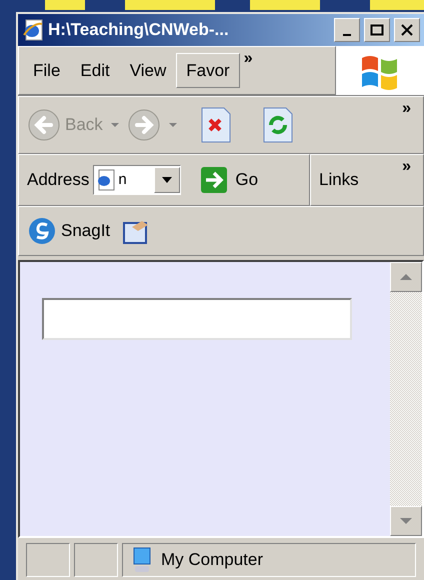  What do you see at coordinates (229, 180) in the screenshot?
I see `go-button: Go` at bounding box center [229, 180].